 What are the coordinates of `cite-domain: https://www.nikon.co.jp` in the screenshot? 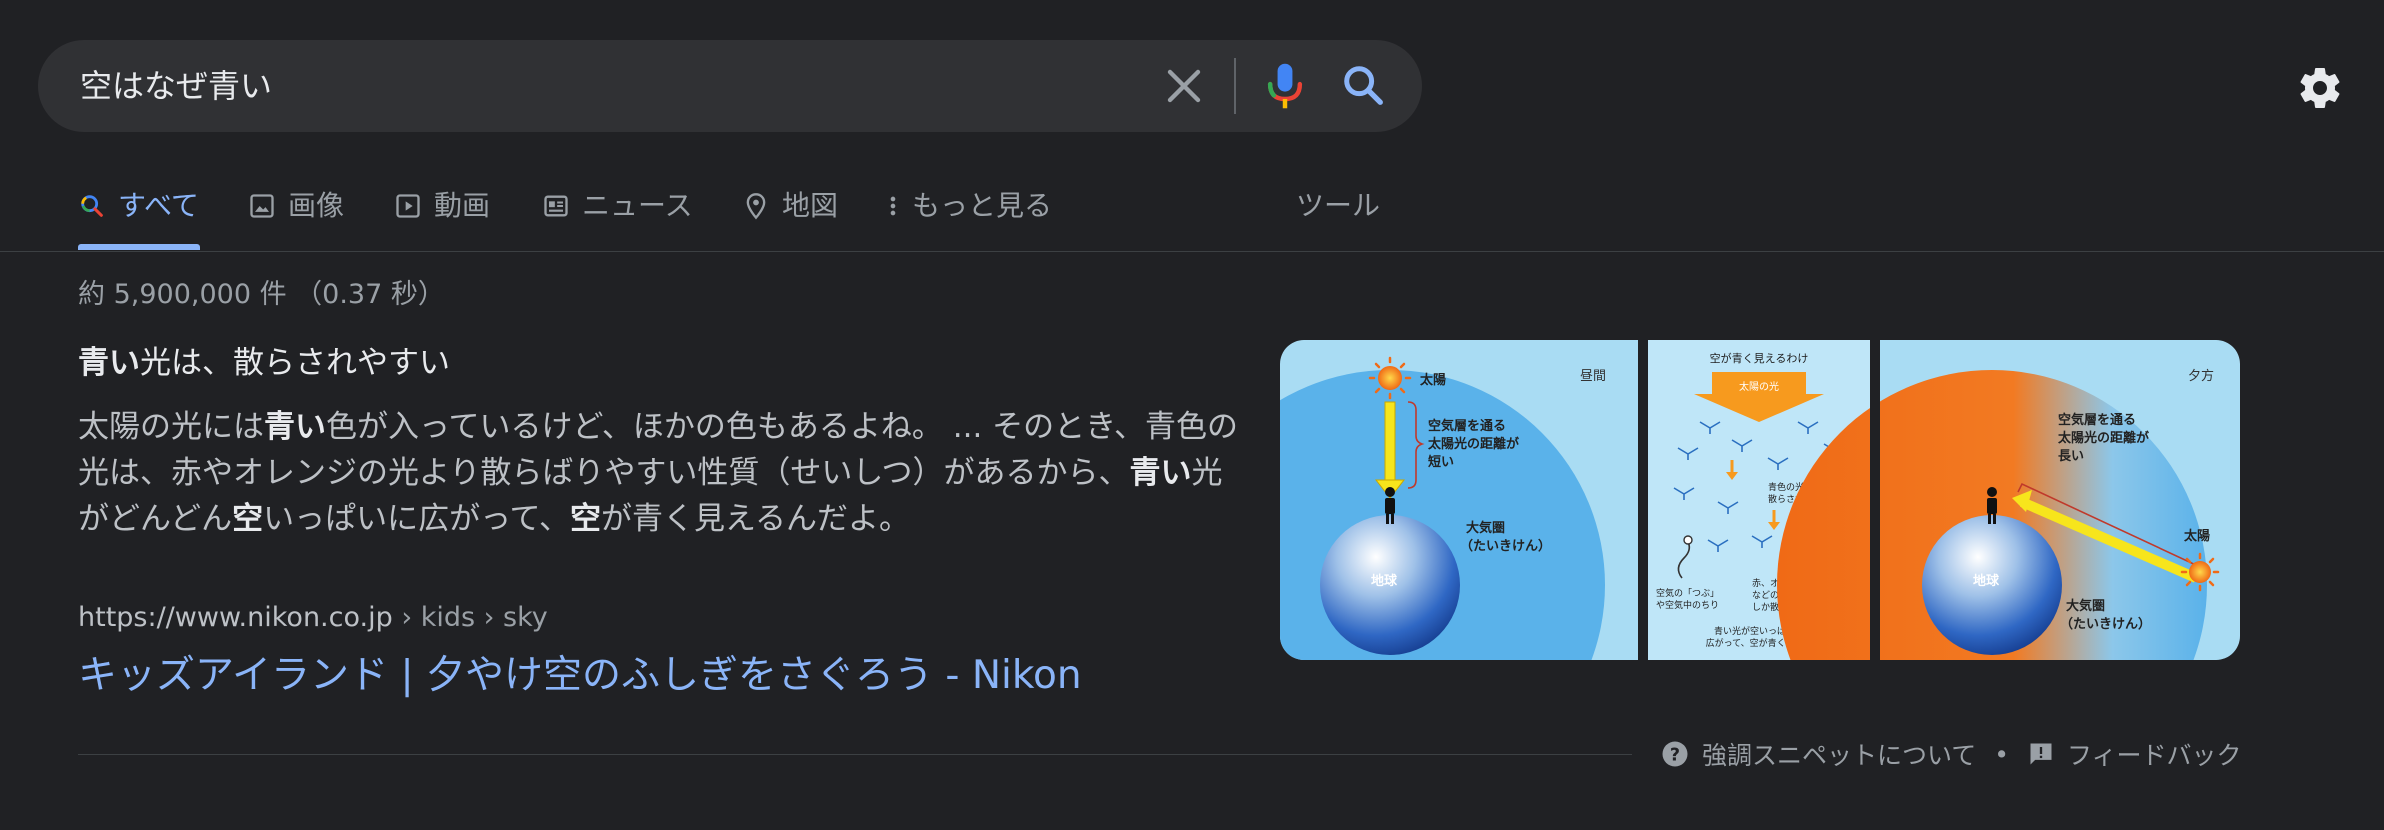 It's located at (235, 617).